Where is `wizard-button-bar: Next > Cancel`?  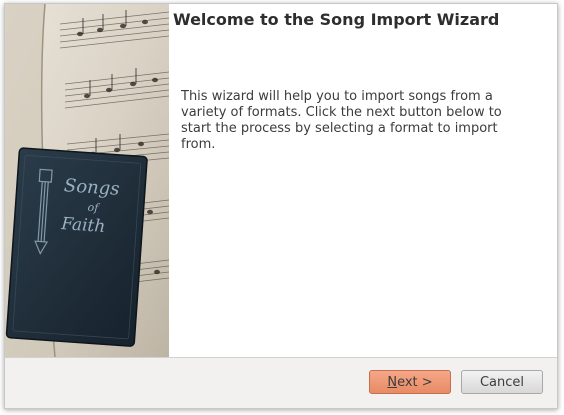 wizard-button-bar: Next > Cancel is located at coordinates (281, 382).